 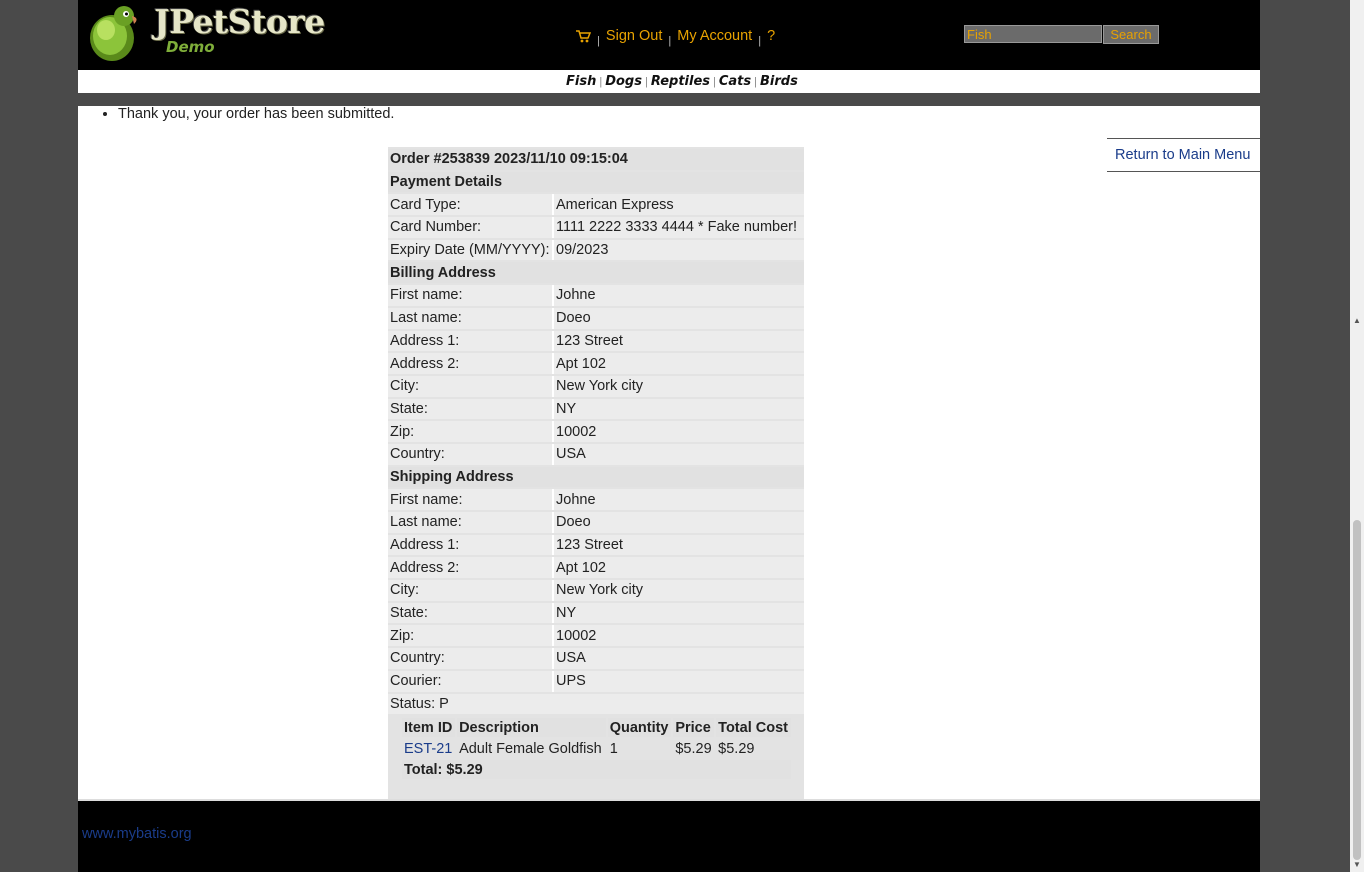 I want to click on quicklink-fish: Fish, so click(x=581, y=81).